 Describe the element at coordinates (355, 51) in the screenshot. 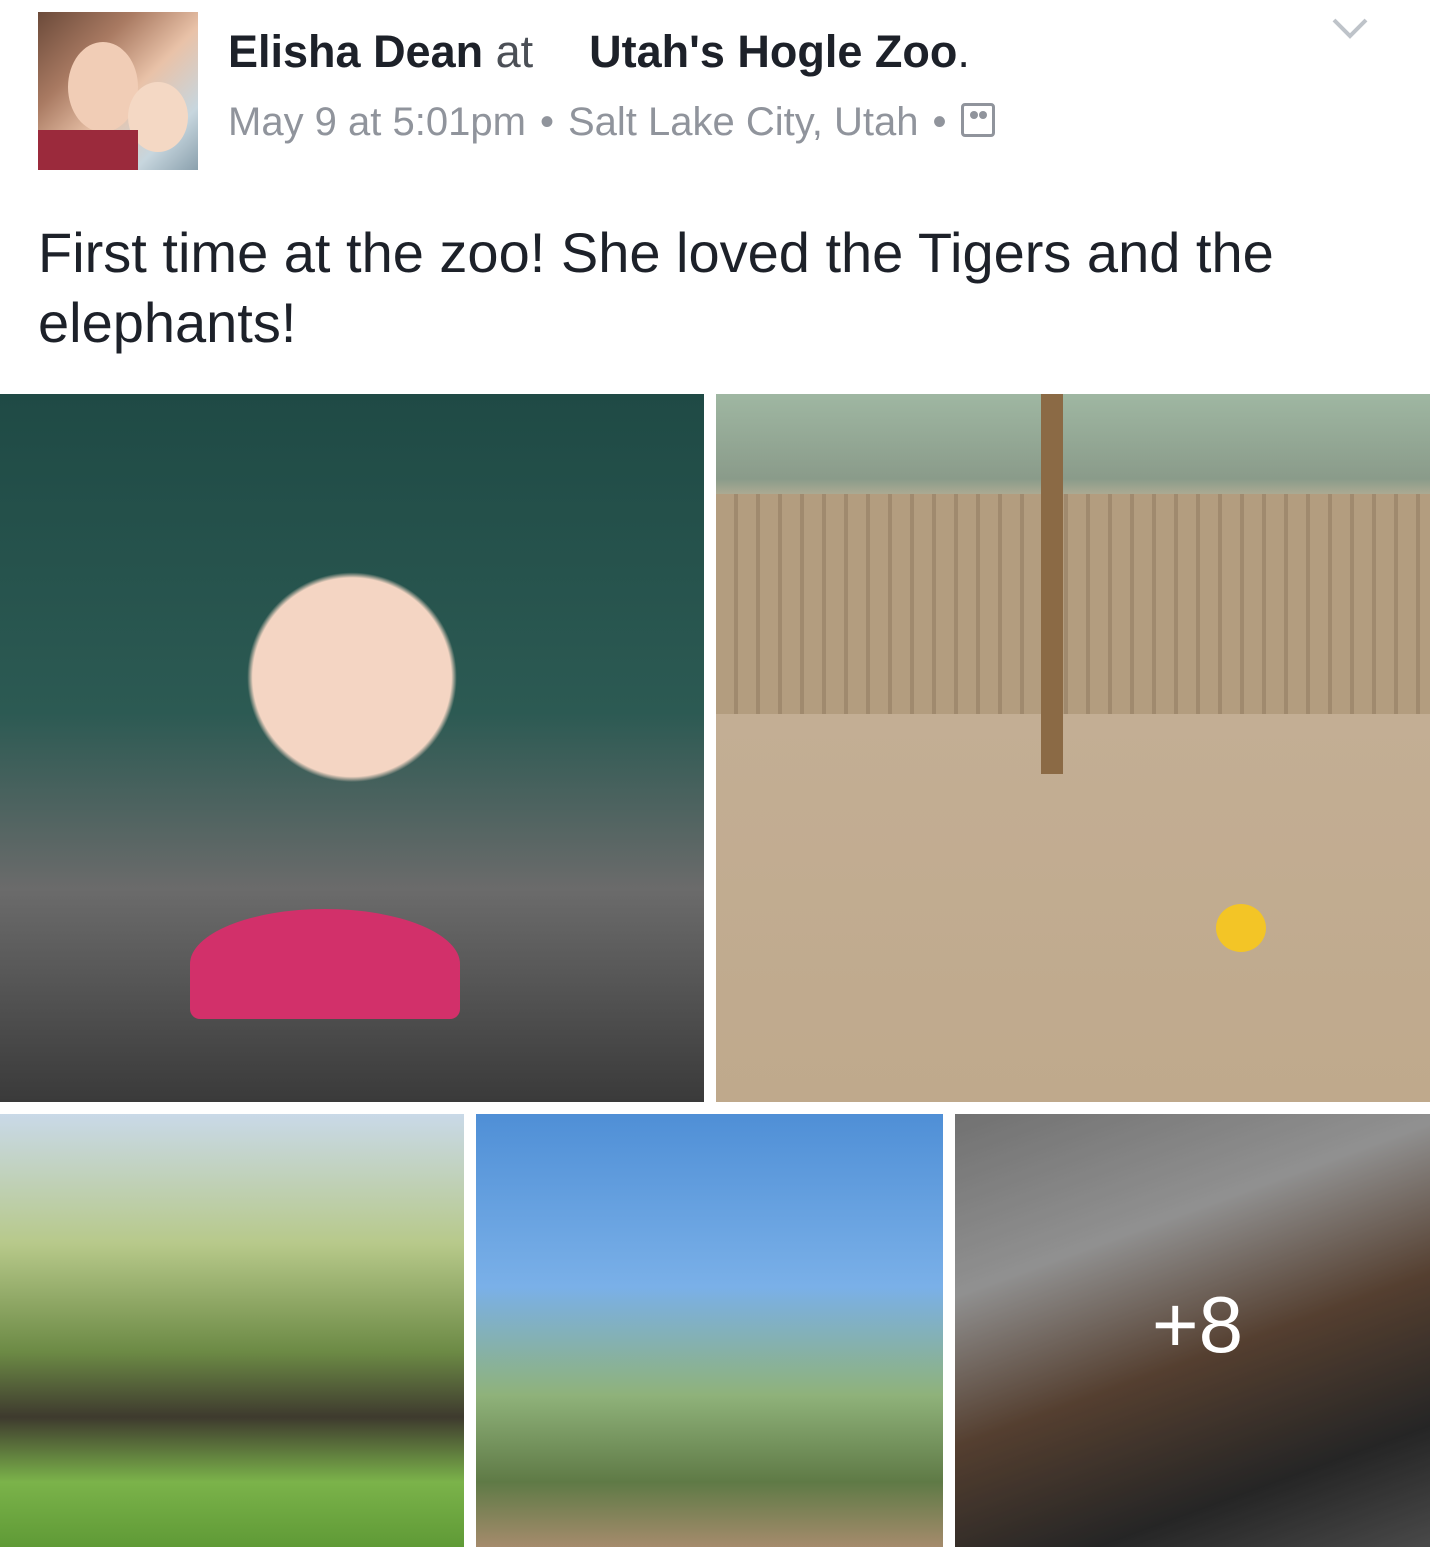

I see `author-name: Elisha Dean` at that location.